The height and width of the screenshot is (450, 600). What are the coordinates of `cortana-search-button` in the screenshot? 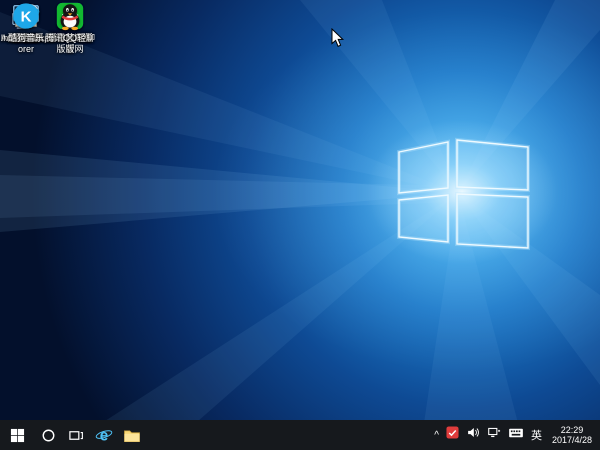 It's located at (48, 435).